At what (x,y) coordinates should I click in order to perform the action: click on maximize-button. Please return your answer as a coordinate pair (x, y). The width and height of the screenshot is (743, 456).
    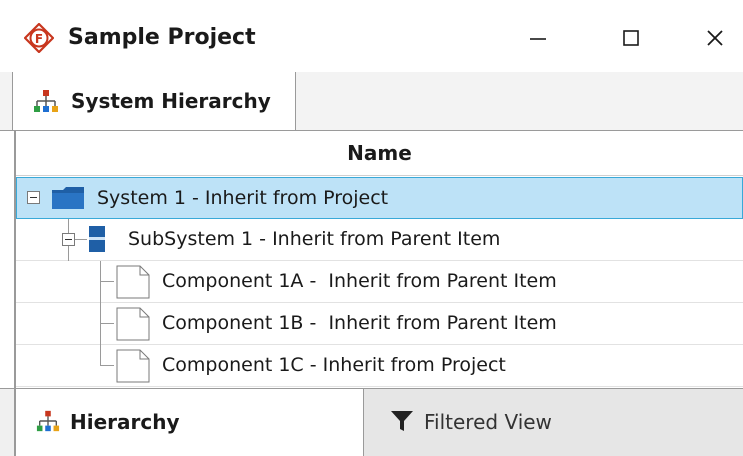
    Looking at the image, I should click on (631, 37).